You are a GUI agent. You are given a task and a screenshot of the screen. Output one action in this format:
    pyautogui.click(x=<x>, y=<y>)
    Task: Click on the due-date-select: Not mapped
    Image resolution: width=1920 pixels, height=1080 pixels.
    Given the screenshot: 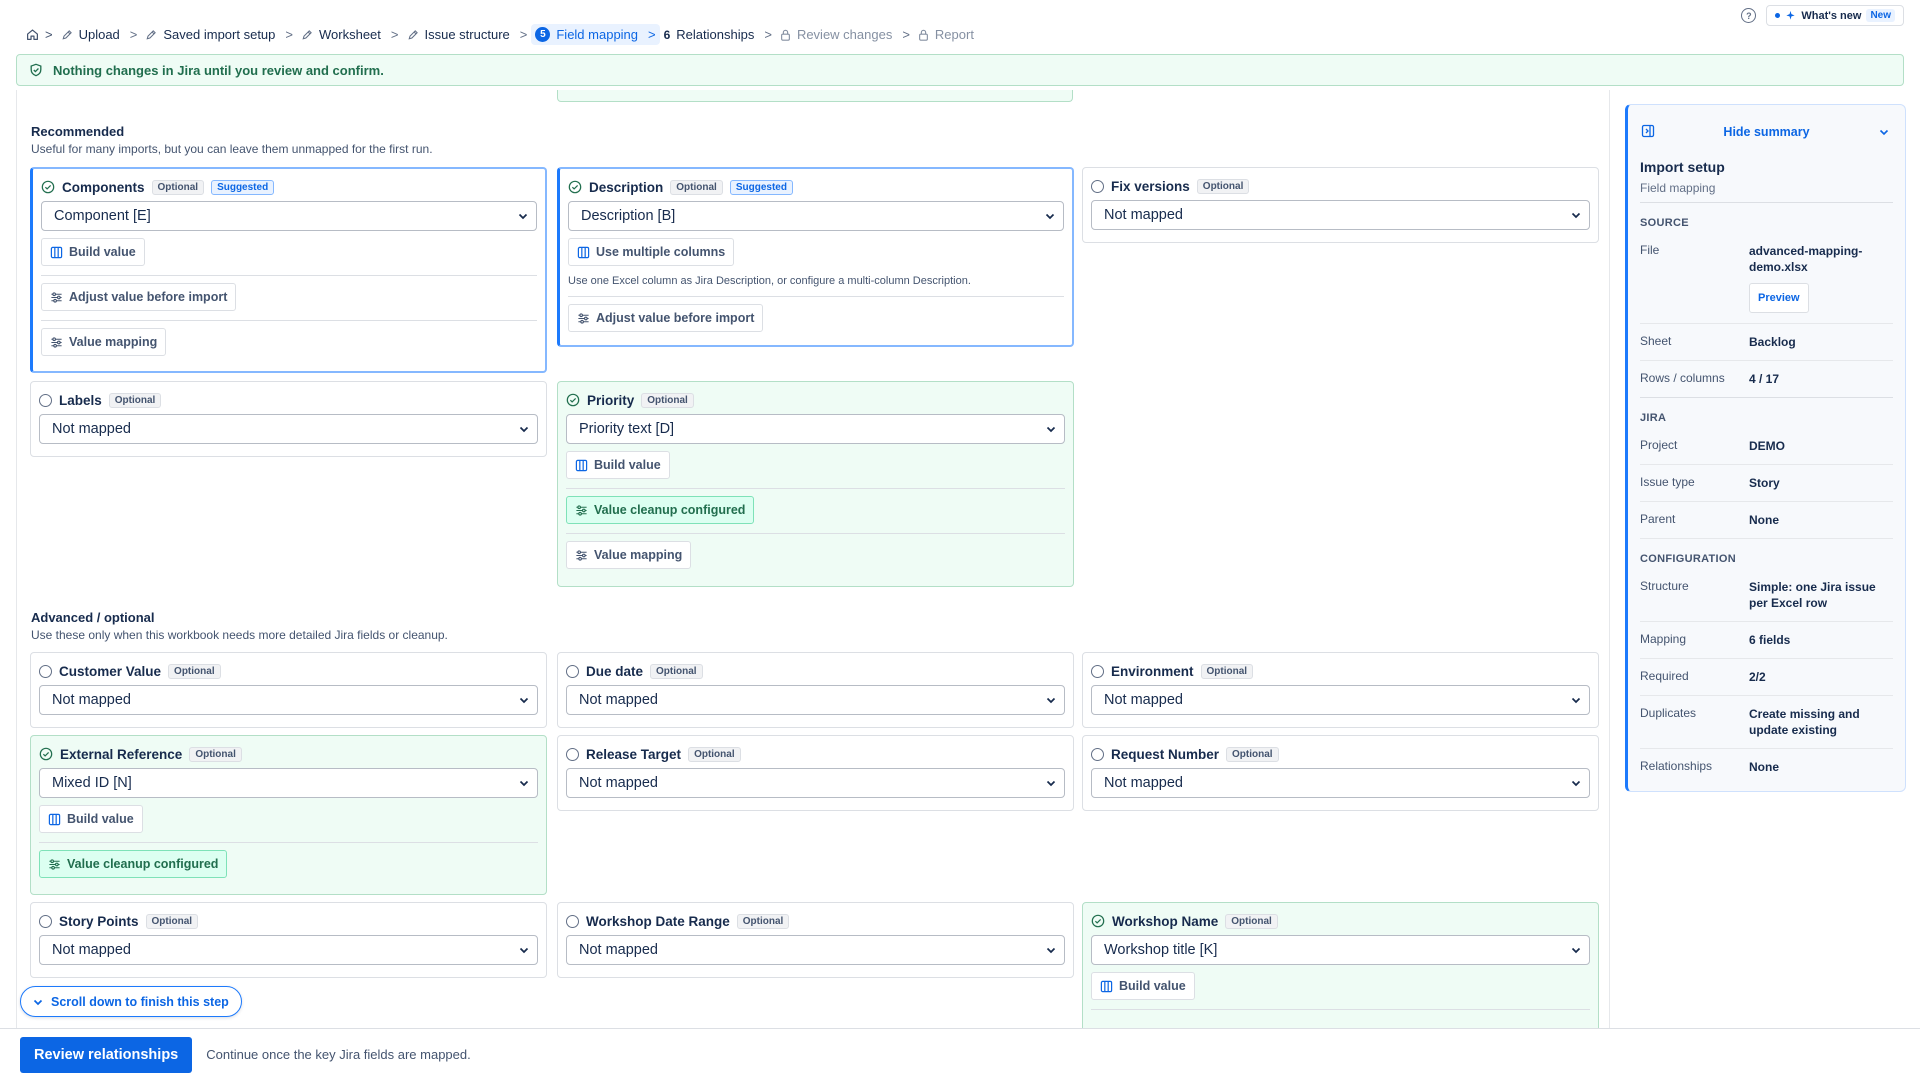 What is the action you would take?
    pyautogui.click(x=815, y=700)
    